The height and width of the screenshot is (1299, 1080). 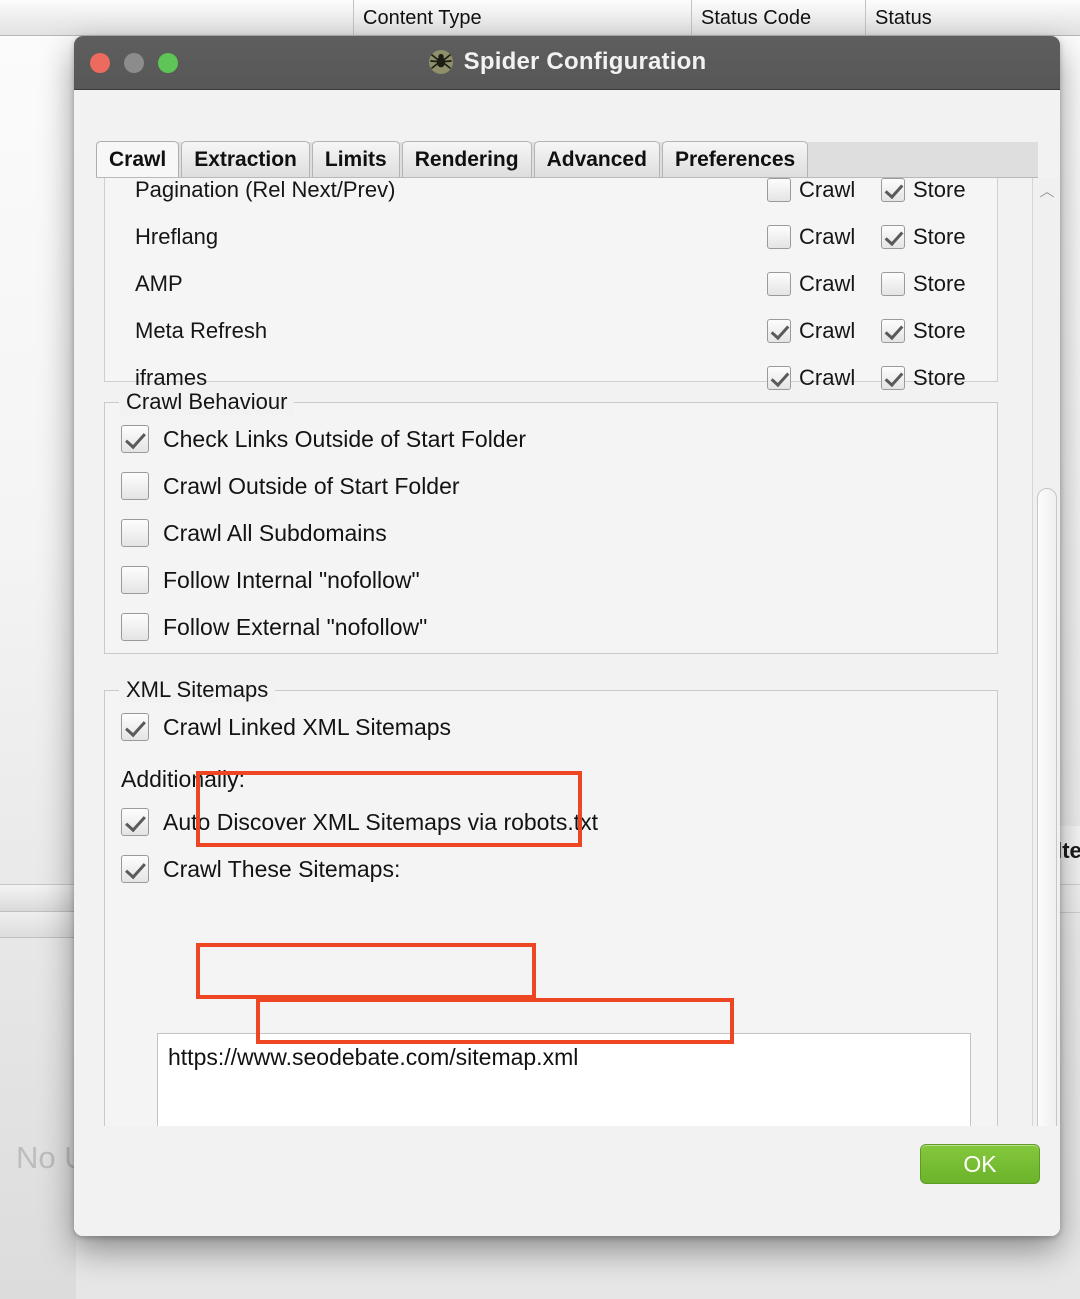 I want to click on background-left-strip, so click(x=38, y=667).